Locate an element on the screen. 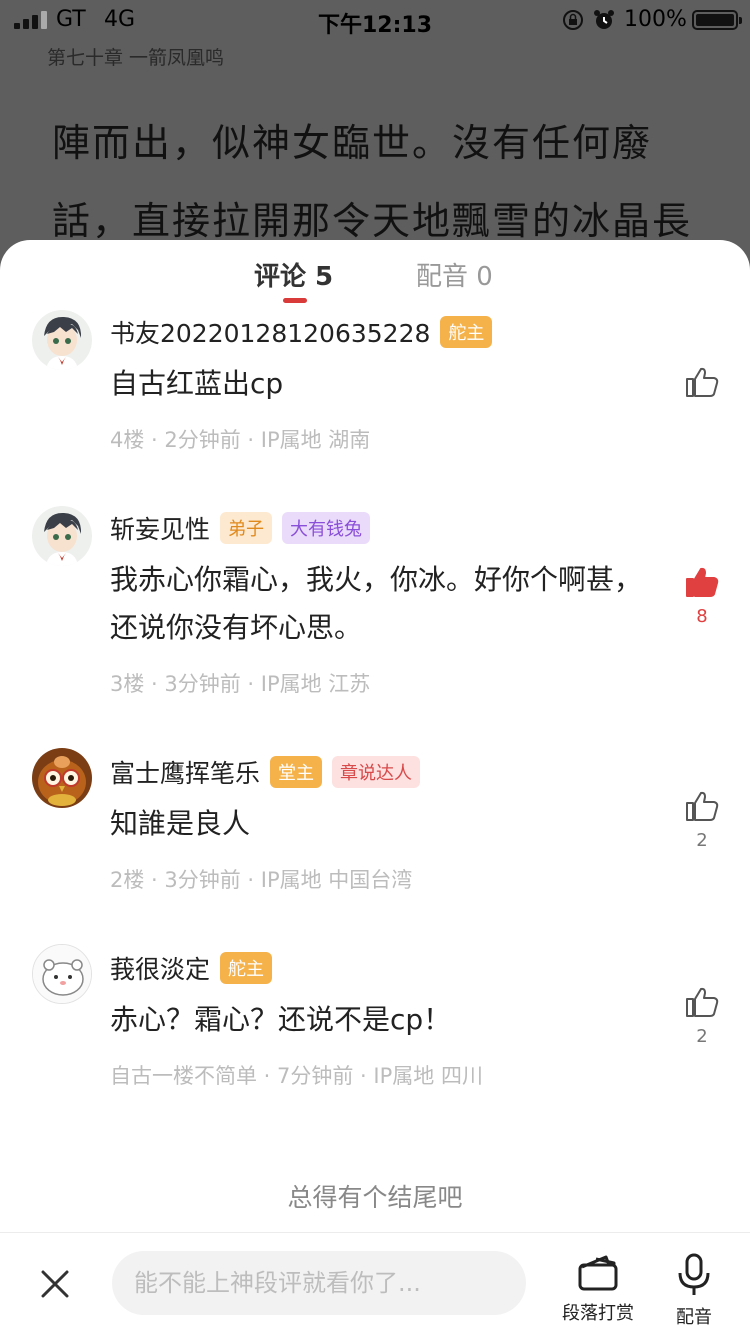 The width and height of the screenshot is (750, 1334). rank-badge: 堂主 is located at coordinates (296, 772).